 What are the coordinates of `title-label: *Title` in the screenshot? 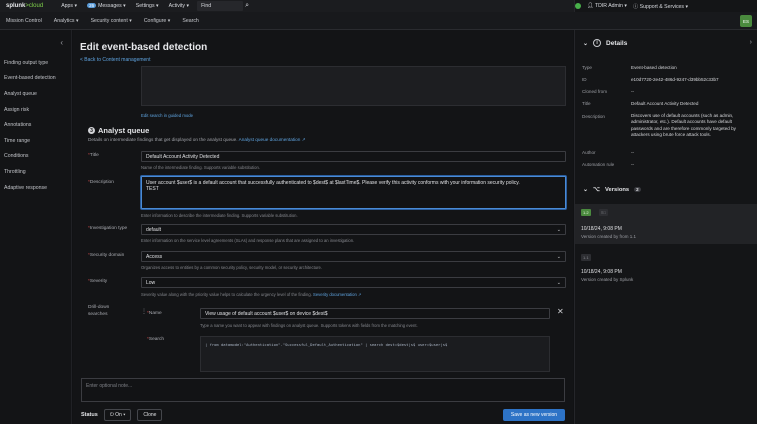 It's located at (93, 155).